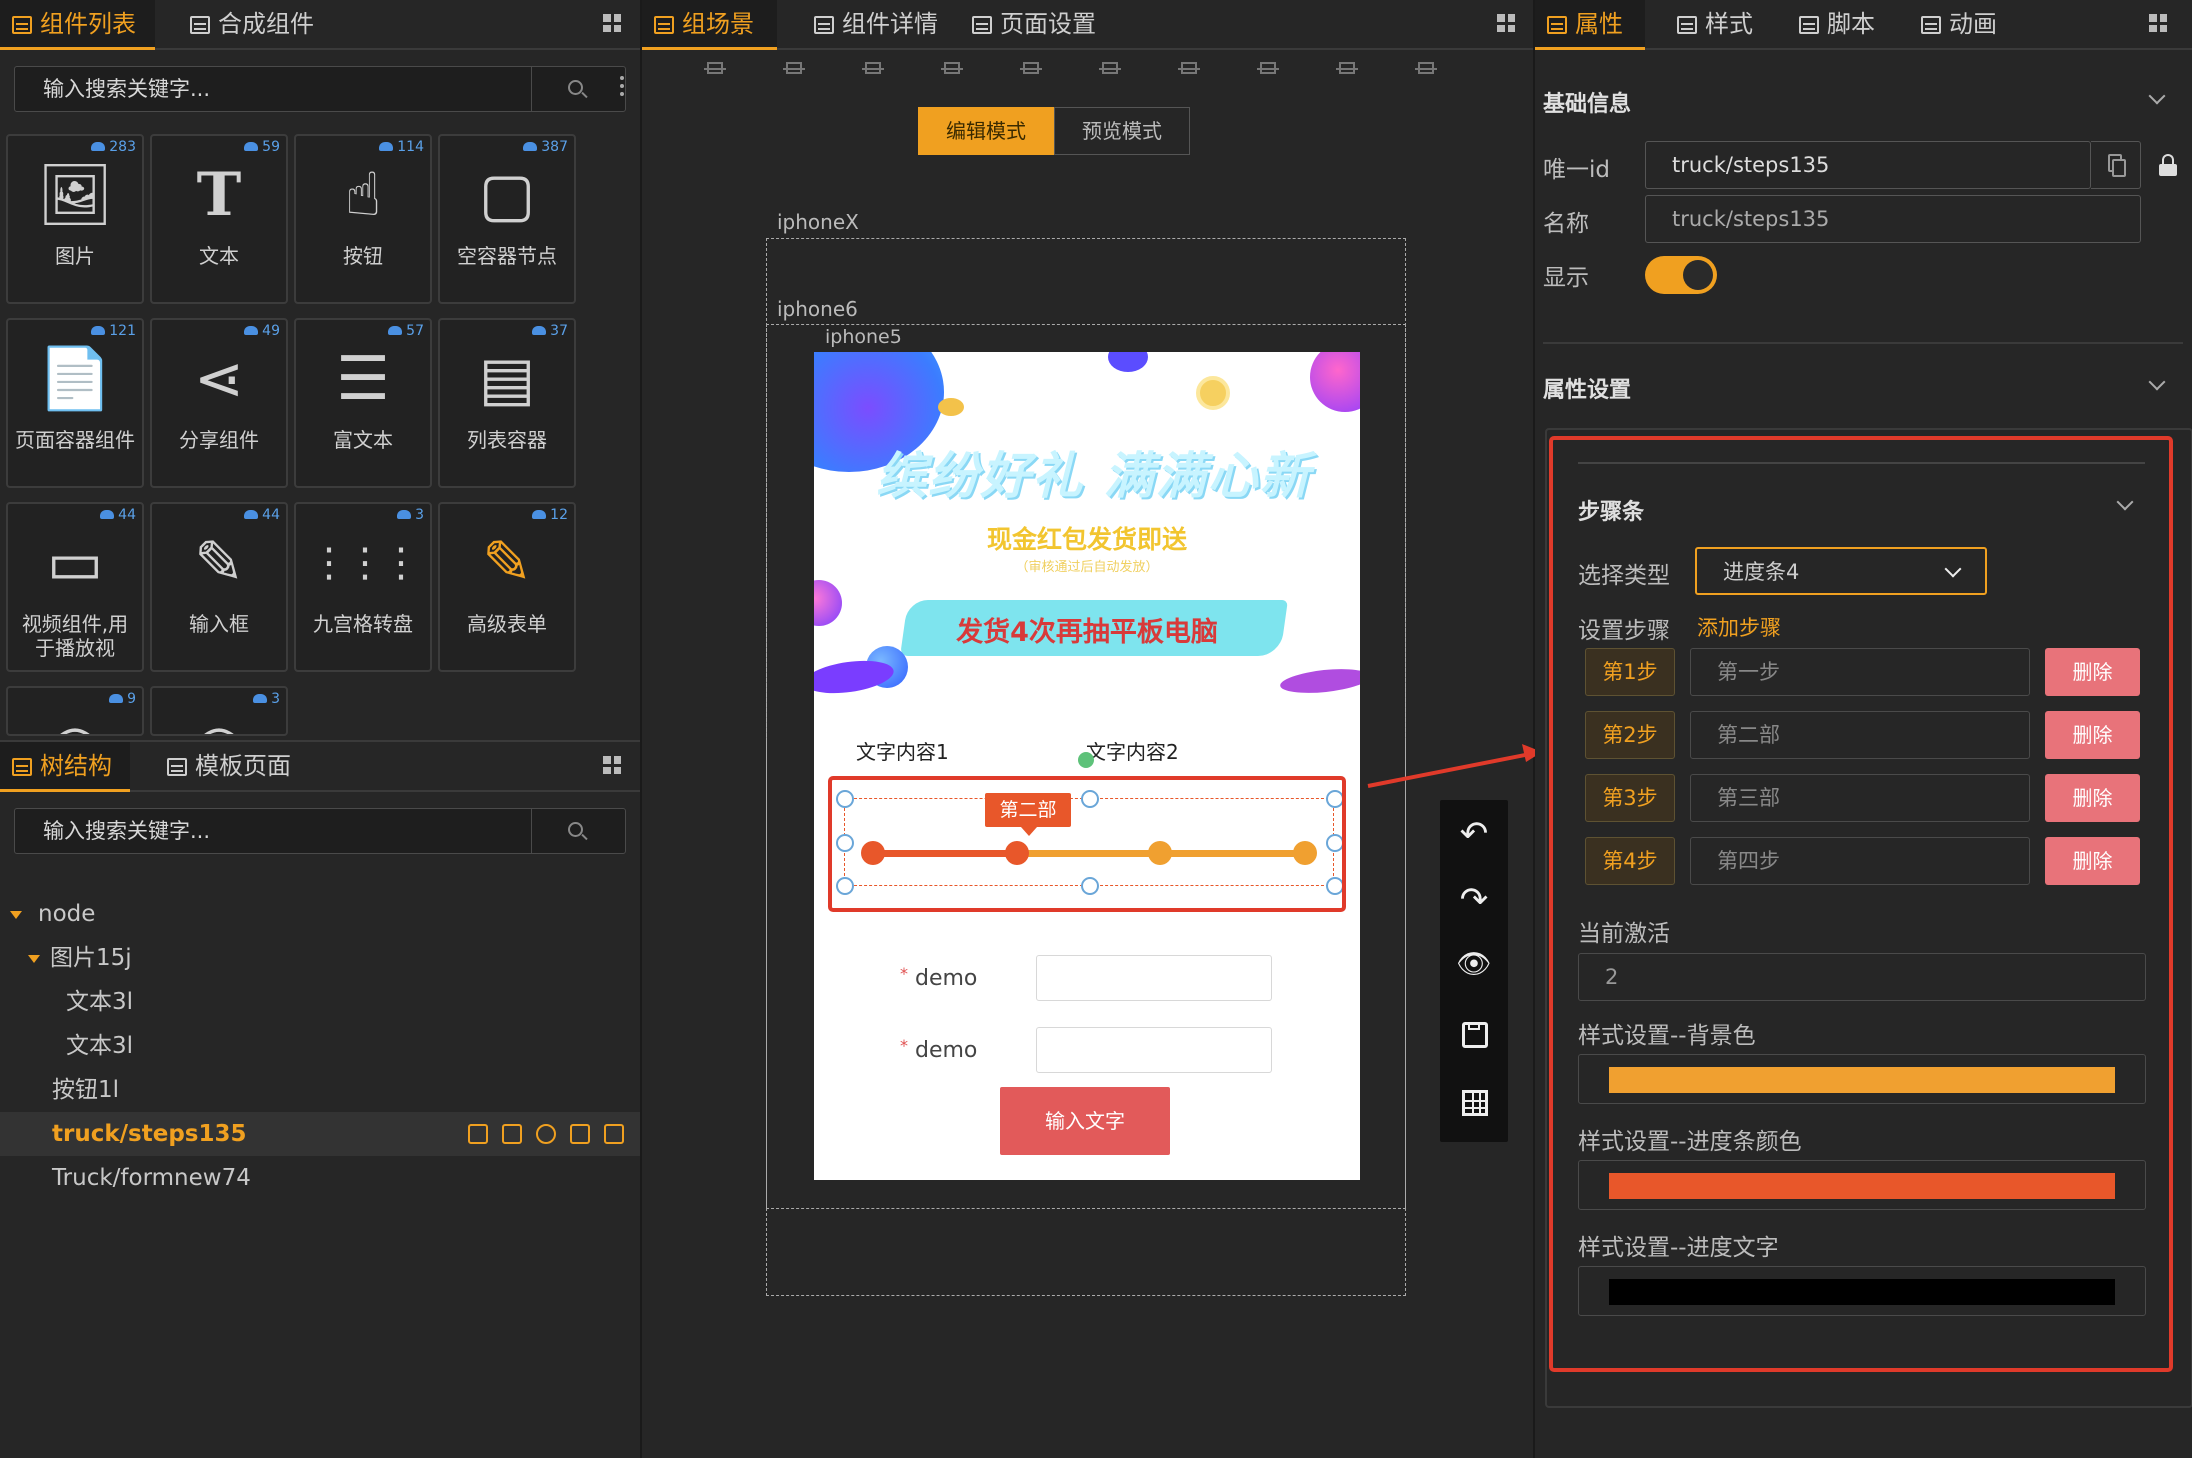 Image resolution: width=2192 pixels, height=1458 pixels. Describe the element at coordinates (1268, 69) in the screenshot. I see `layer-down-icon` at that location.